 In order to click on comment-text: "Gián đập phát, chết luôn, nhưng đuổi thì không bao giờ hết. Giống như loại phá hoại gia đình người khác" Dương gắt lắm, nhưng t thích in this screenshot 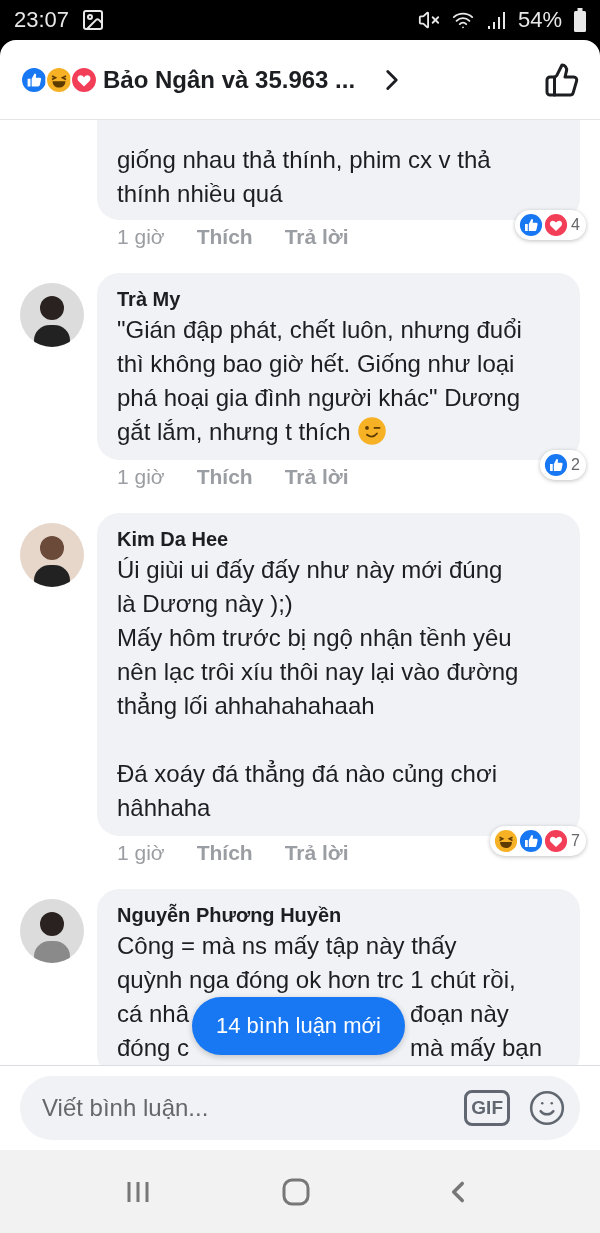, I will do `click(320, 381)`.